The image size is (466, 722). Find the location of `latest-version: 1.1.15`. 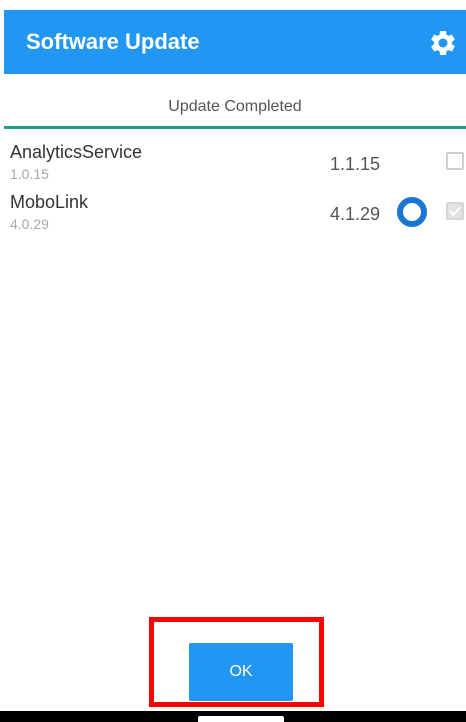

latest-version: 1.1.15 is located at coordinates (355, 164).